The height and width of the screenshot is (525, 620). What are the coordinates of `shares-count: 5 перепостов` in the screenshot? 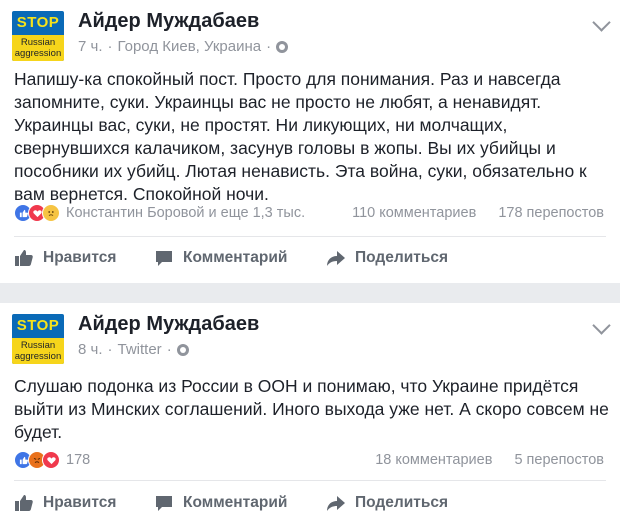 It's located at (559, 460).